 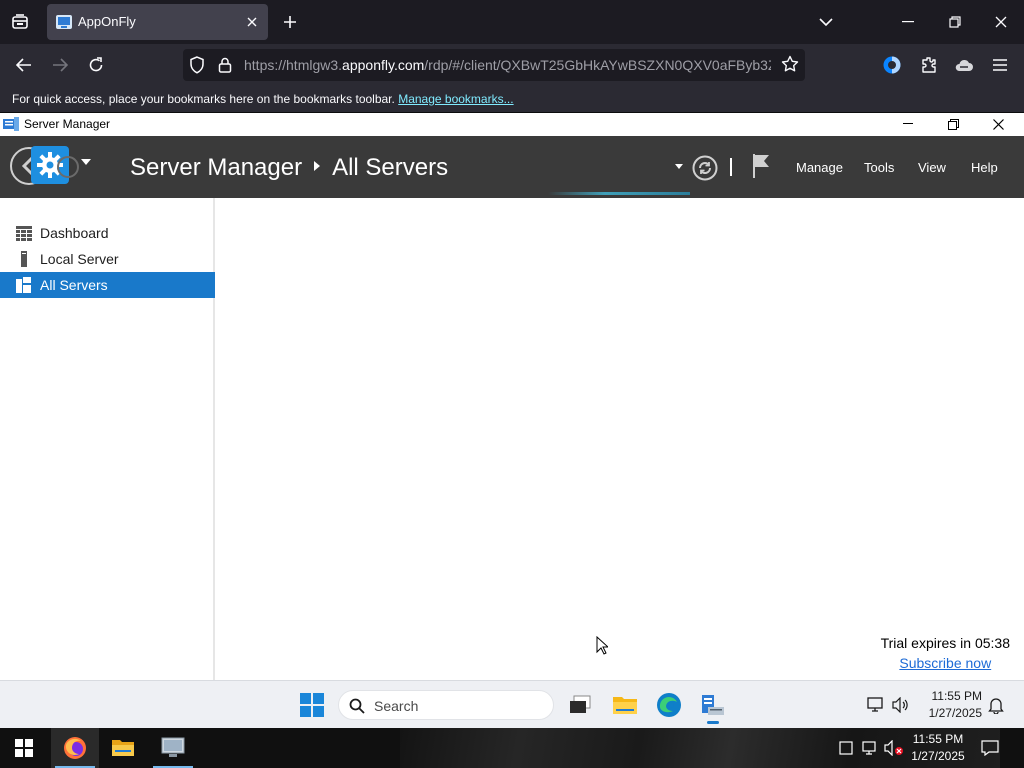 I want to click on minimize-window-icon, so click(x=908, y=22).